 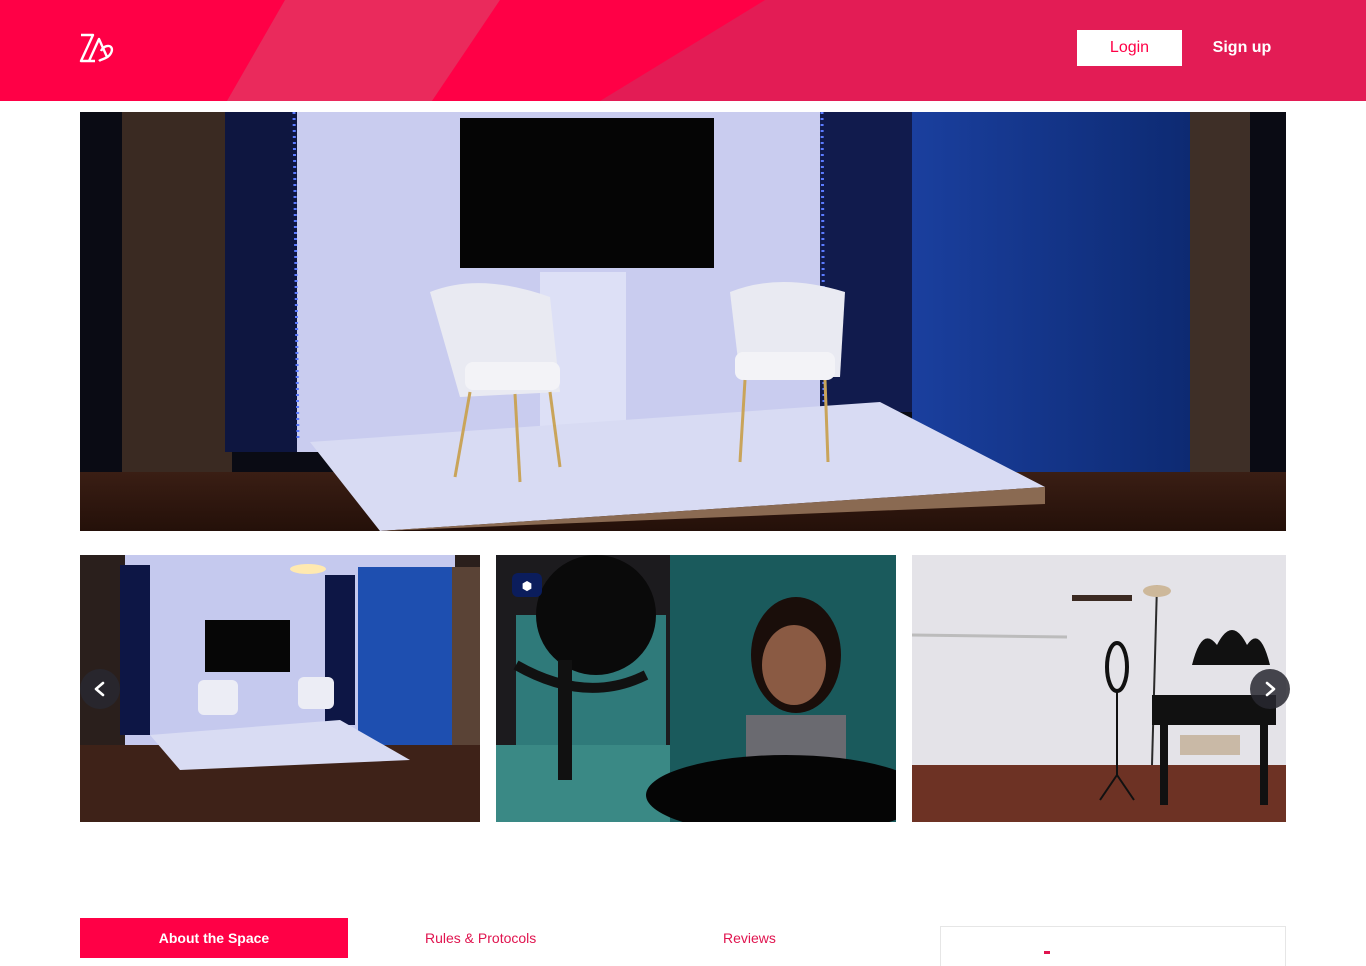 I want to click on price-indicator, so click(x=1047, y=952).